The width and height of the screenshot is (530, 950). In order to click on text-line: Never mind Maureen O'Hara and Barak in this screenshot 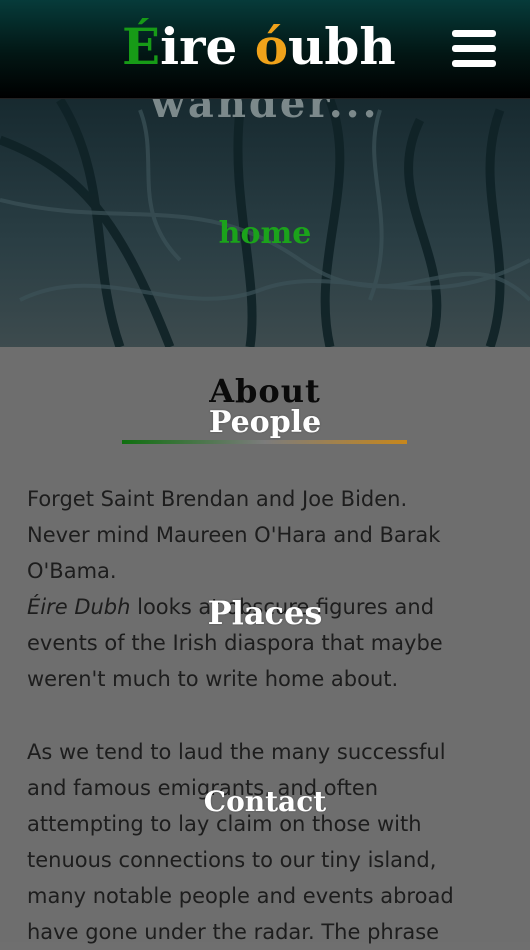, I will do `click(234, 535)`.